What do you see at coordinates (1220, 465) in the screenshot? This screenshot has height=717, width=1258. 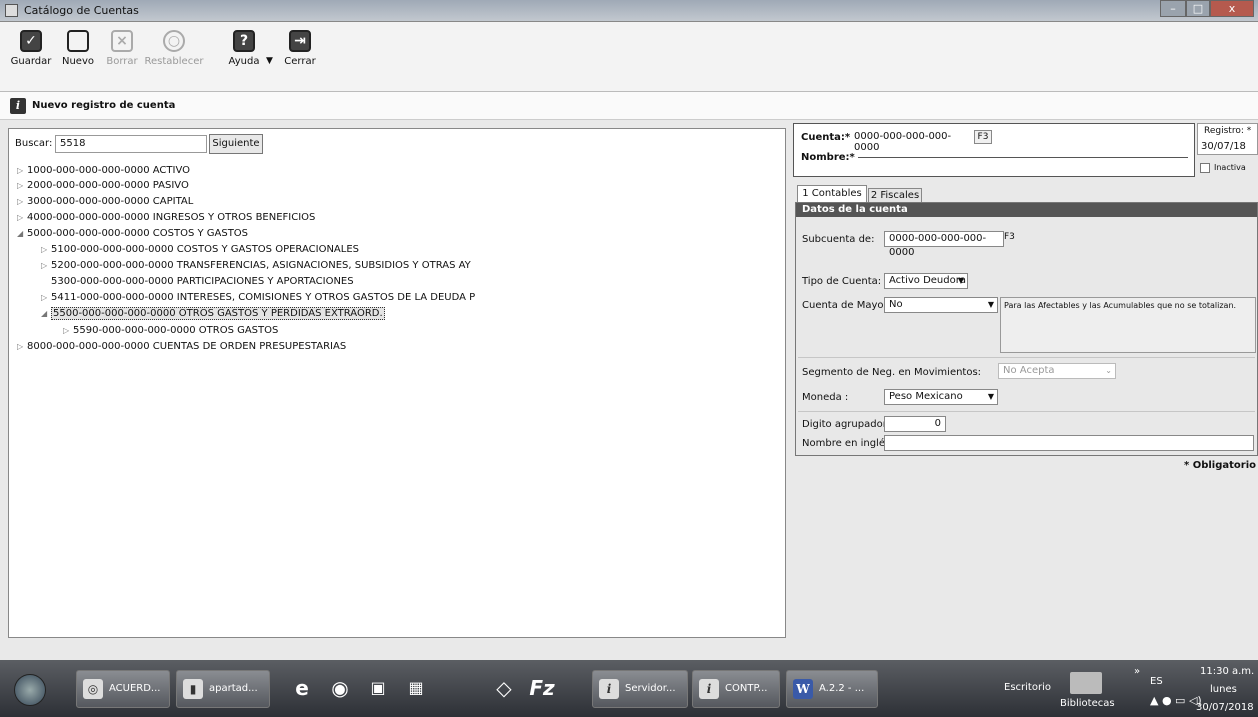 I see `obligatorio-note: * Obligatorio` at bounding box center [1220, 465].